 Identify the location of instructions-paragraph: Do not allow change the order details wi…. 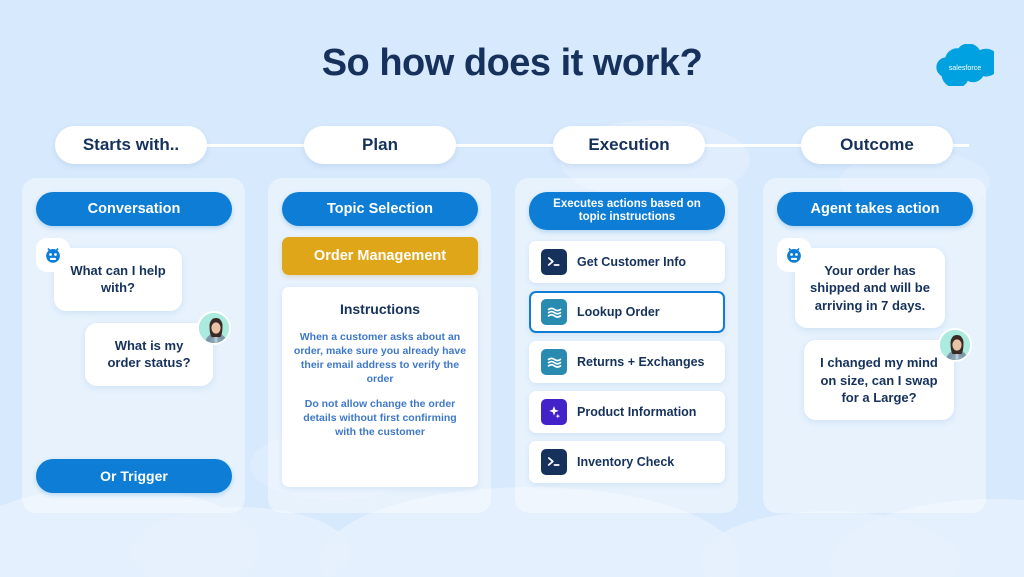
(380, 418).